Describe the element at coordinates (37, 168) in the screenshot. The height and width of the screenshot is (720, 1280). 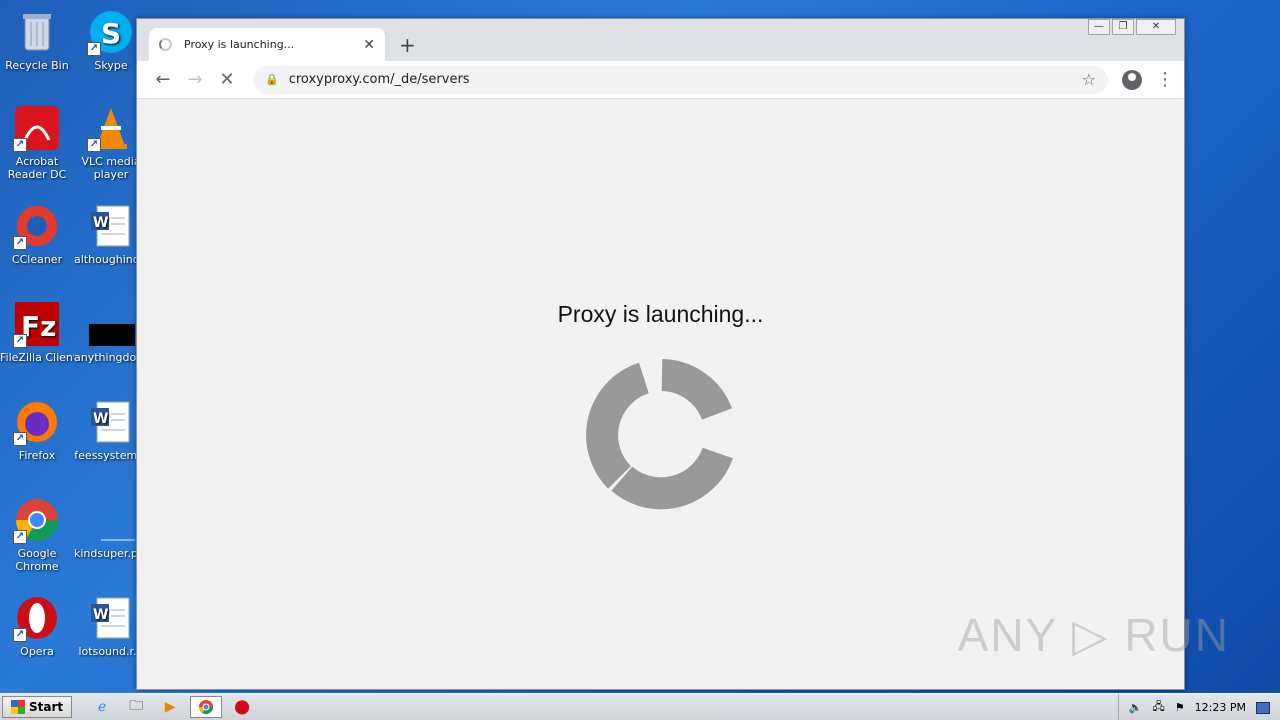
I see `desktop-icon-label: Acrobat Reader DC` at that location.